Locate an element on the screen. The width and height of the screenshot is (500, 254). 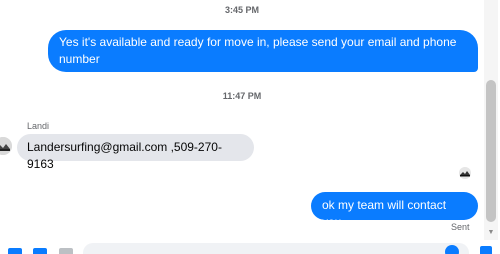
timestamp: 11:47 PM is located at coordinates (242, 96).